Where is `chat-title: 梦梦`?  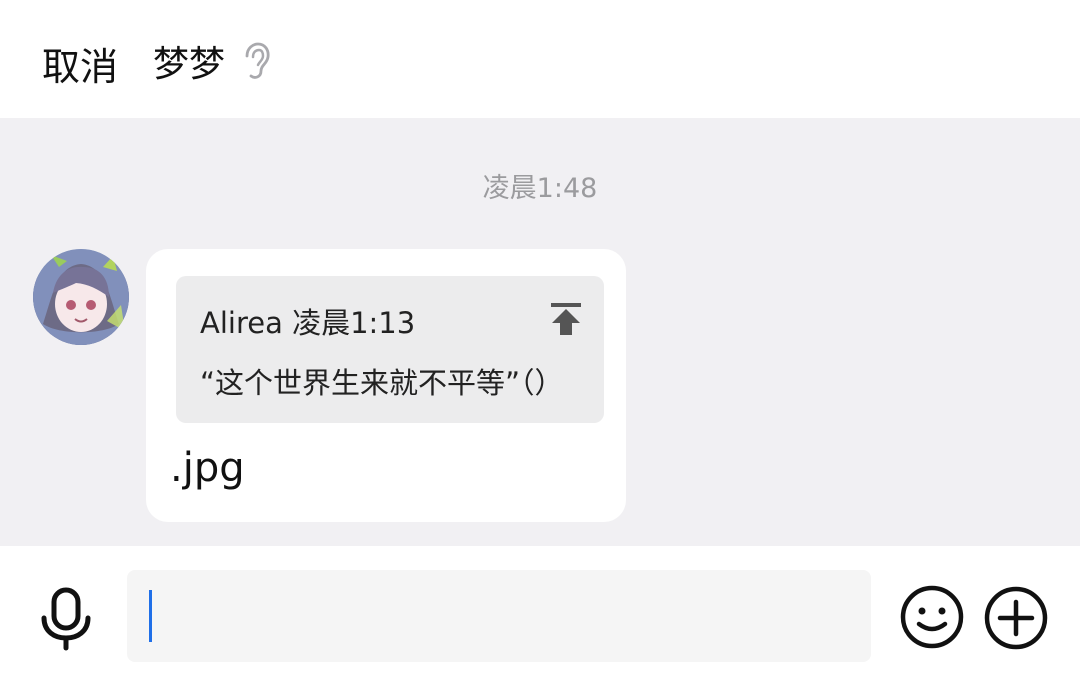
chat-title: 梦梦 is located at coordinates (212, 61).